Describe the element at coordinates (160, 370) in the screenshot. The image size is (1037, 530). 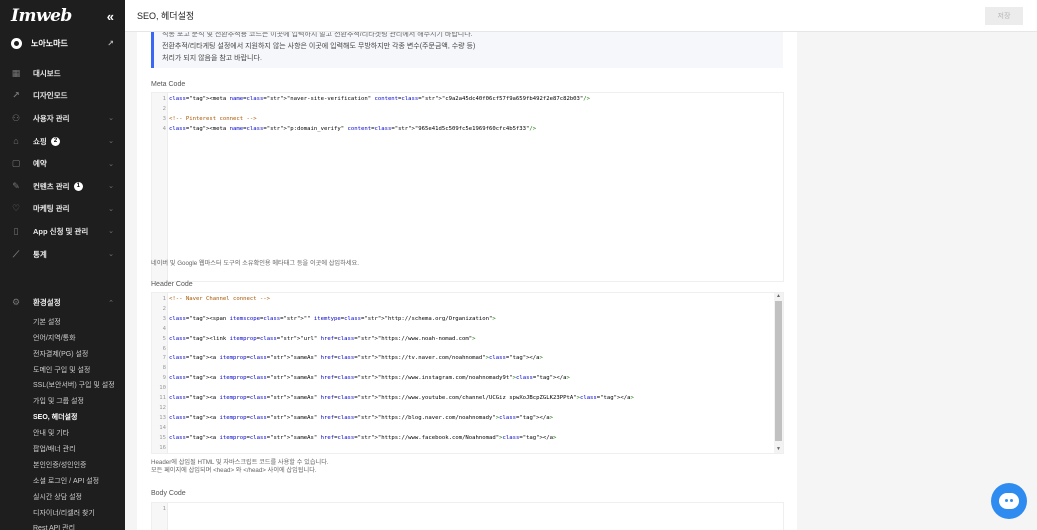
I see `code-line: 8` at that location.